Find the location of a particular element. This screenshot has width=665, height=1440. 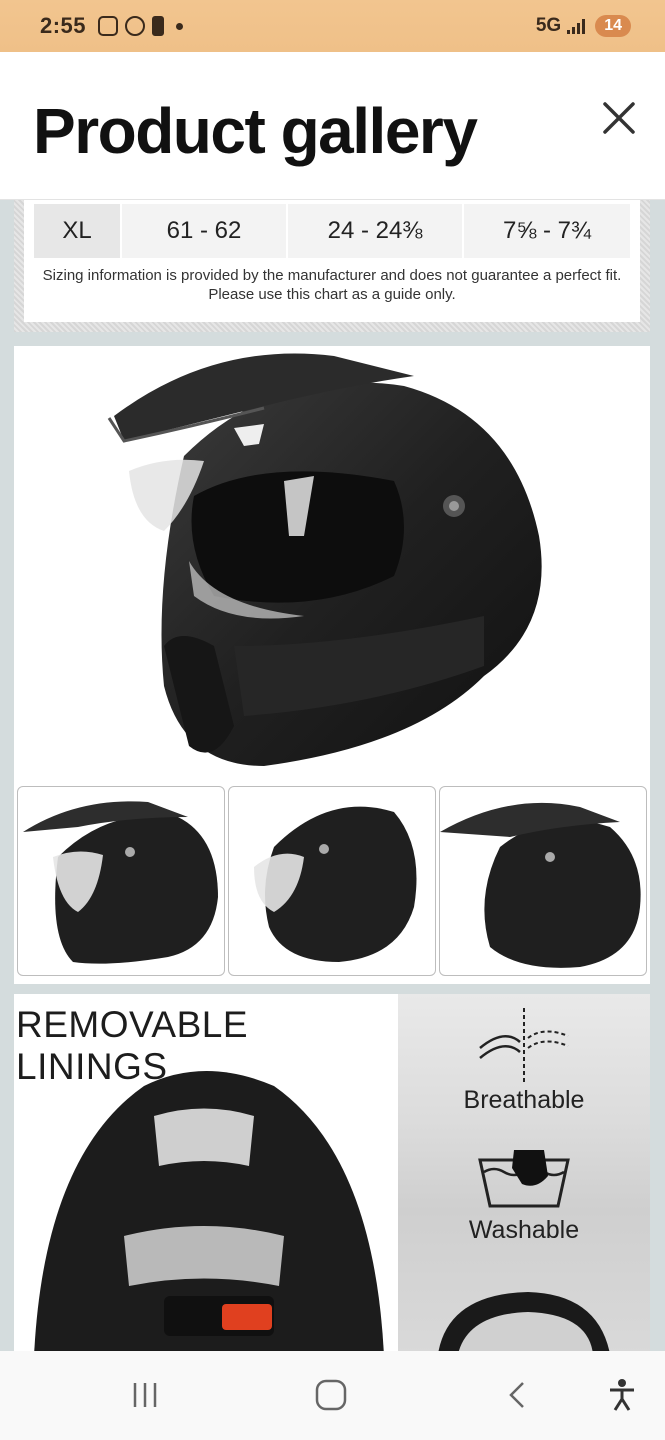

recent-apps-button is located at coordinates (145, 1395).